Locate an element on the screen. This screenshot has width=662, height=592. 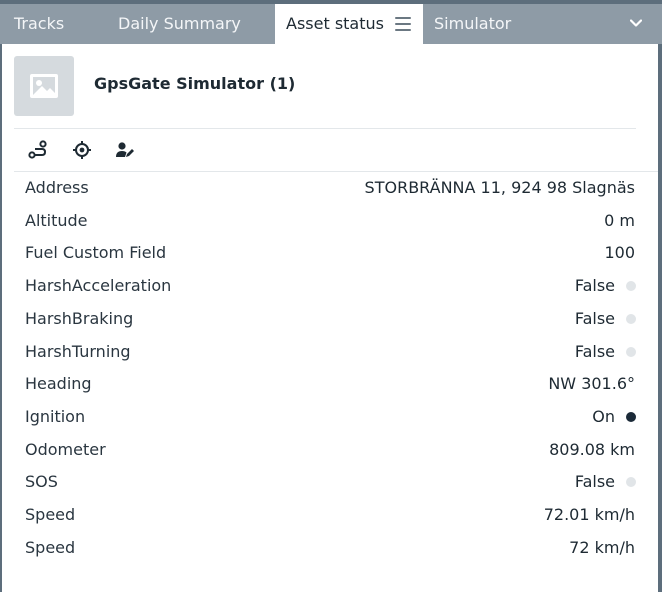
locate-icon is located at coordinates (82, 150).